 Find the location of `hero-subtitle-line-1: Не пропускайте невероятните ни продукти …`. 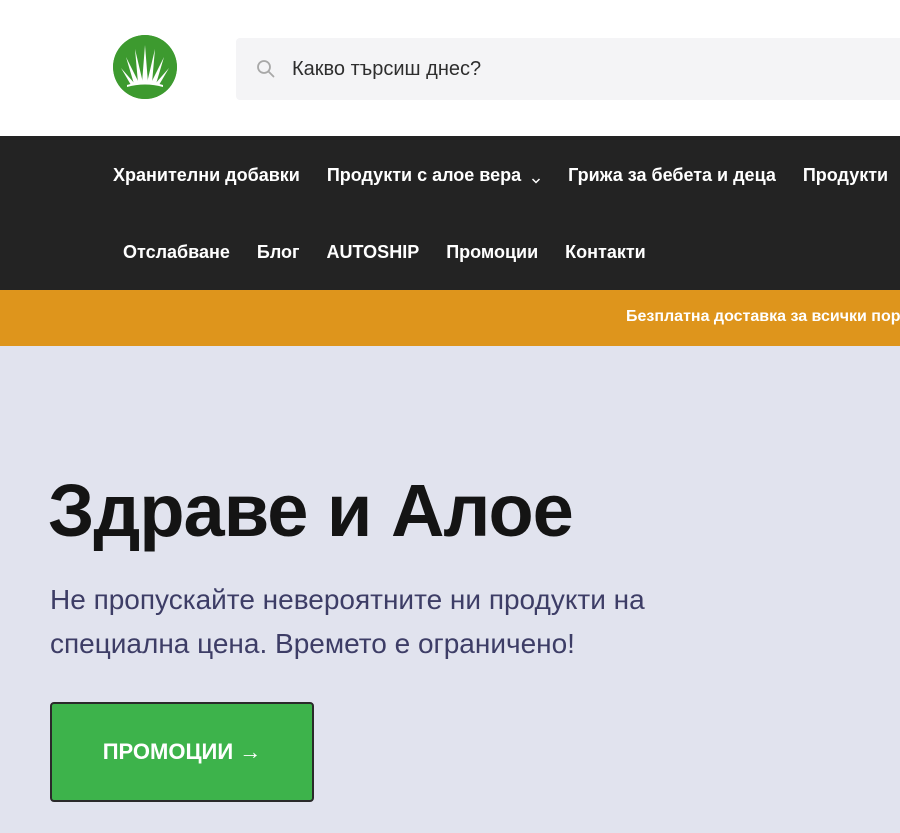

hero-subtitle-line-1: Не пропускайте невероятните ни продукти … is located at coordinates (347, 599).